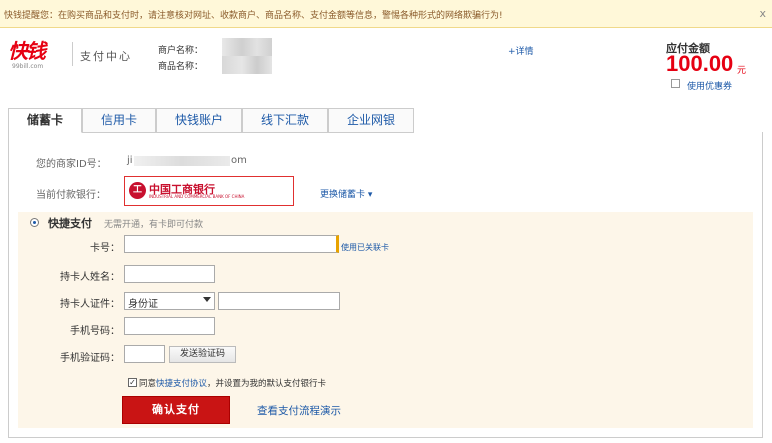  Describe the element at coordinates (34, 222) in the screenshot. I see `quick-pay-radio` at that location.